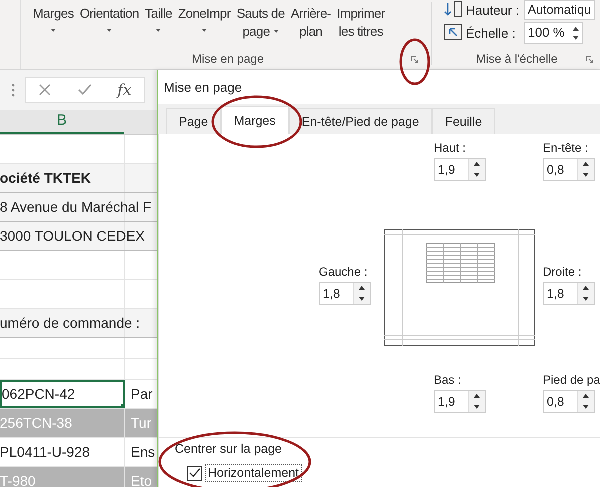 The height and width of the screenshot is (487, 600). I want to click on dropdown-field: Automatiqu, so click(560, 10).